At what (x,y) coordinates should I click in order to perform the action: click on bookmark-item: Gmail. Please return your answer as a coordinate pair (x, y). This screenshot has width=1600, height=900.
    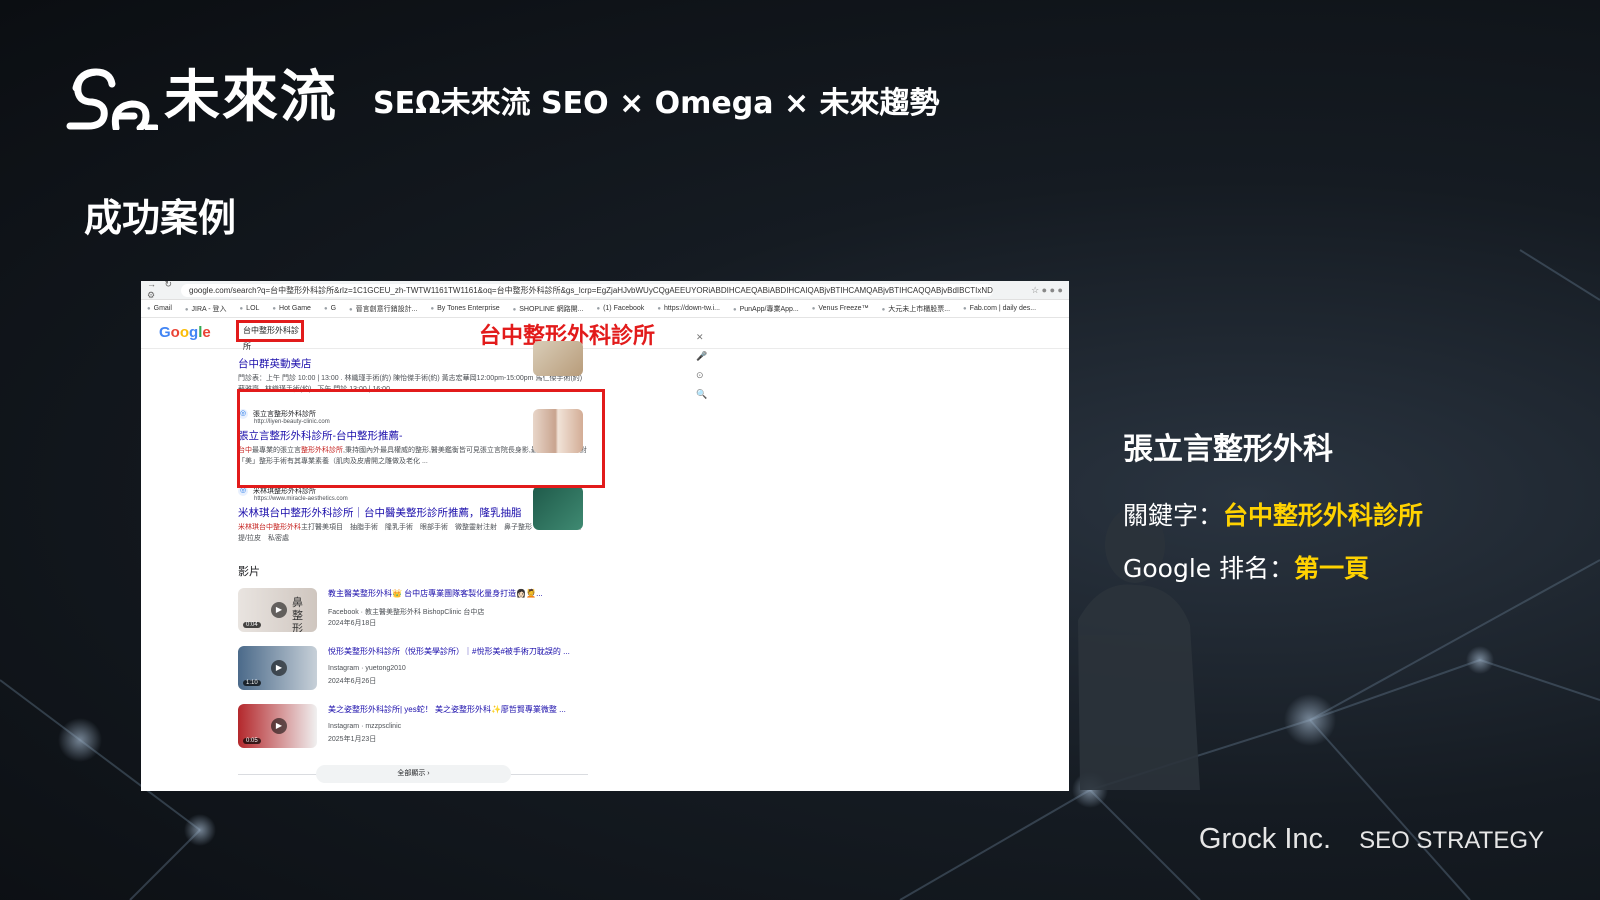
    Looking at the image, I should click on (159, 308).